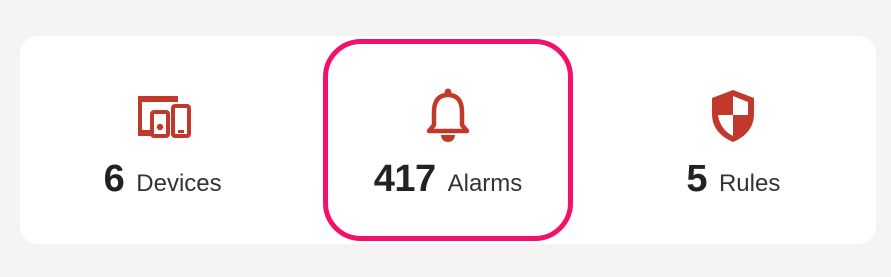  What do you see at coordinates (404, 179) in the screenshot?
I see `alarms-count: 417` at bounding box center [404, 179].